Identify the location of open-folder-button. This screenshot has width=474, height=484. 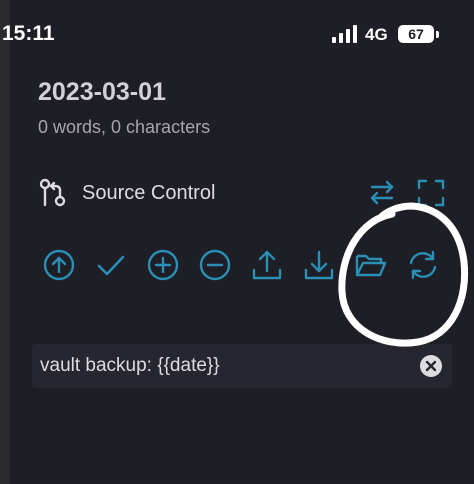
(371, 265).